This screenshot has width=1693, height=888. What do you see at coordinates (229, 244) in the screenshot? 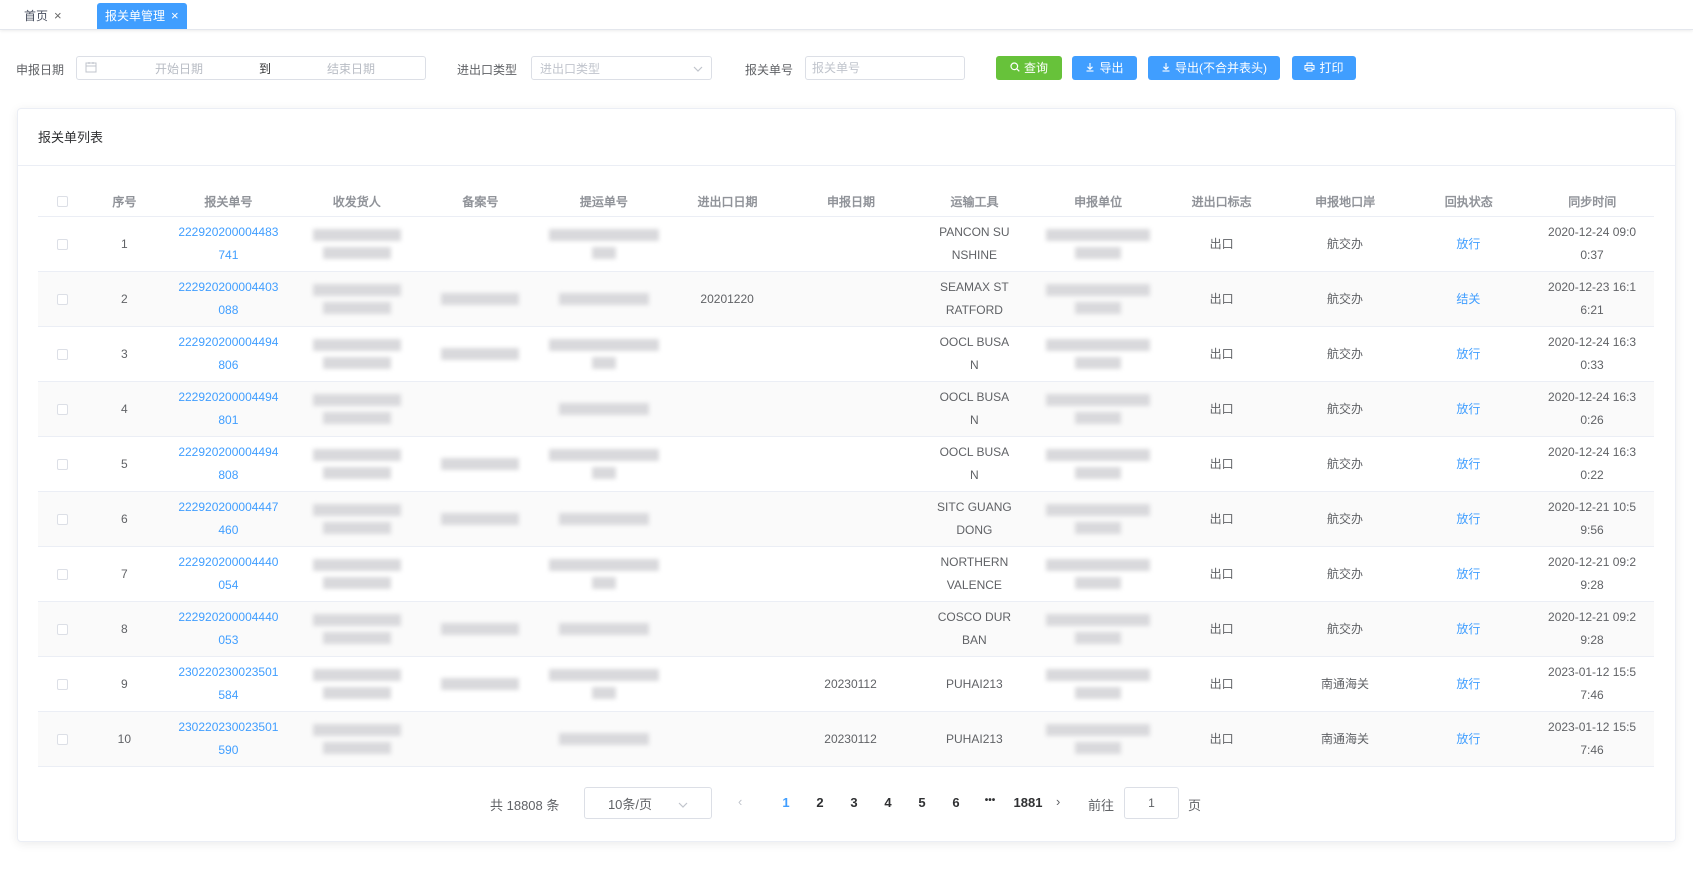
I see `declaration-number-link: 222920200004483741` at bounding box center [229, 244].